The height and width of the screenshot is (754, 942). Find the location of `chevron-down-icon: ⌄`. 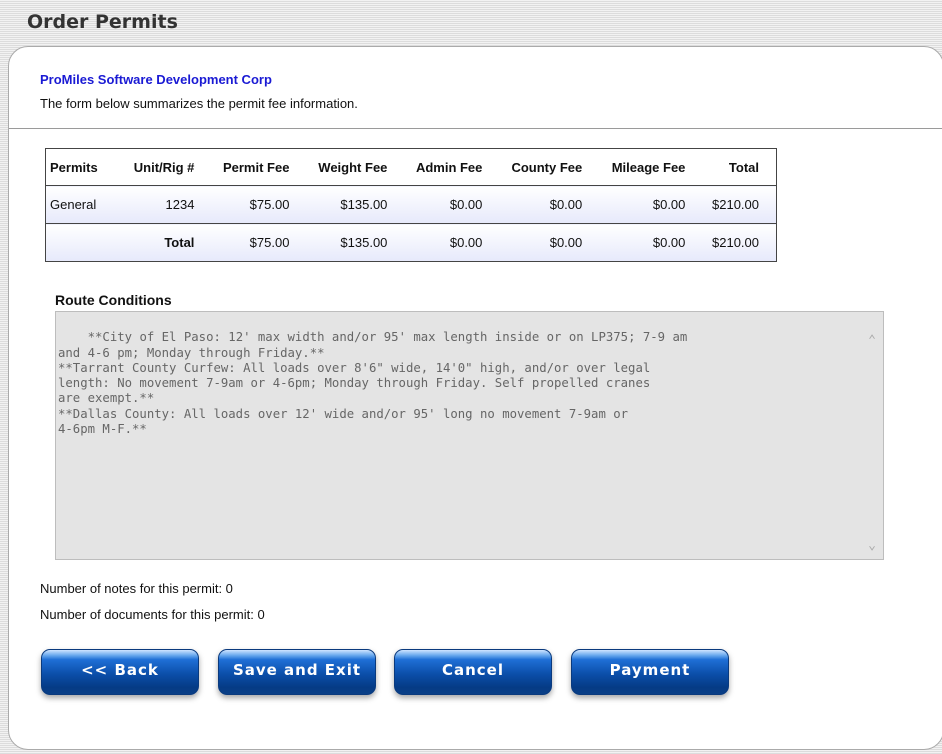

chevron-down-icon: ⌄ is located at coordinates (872, 546).